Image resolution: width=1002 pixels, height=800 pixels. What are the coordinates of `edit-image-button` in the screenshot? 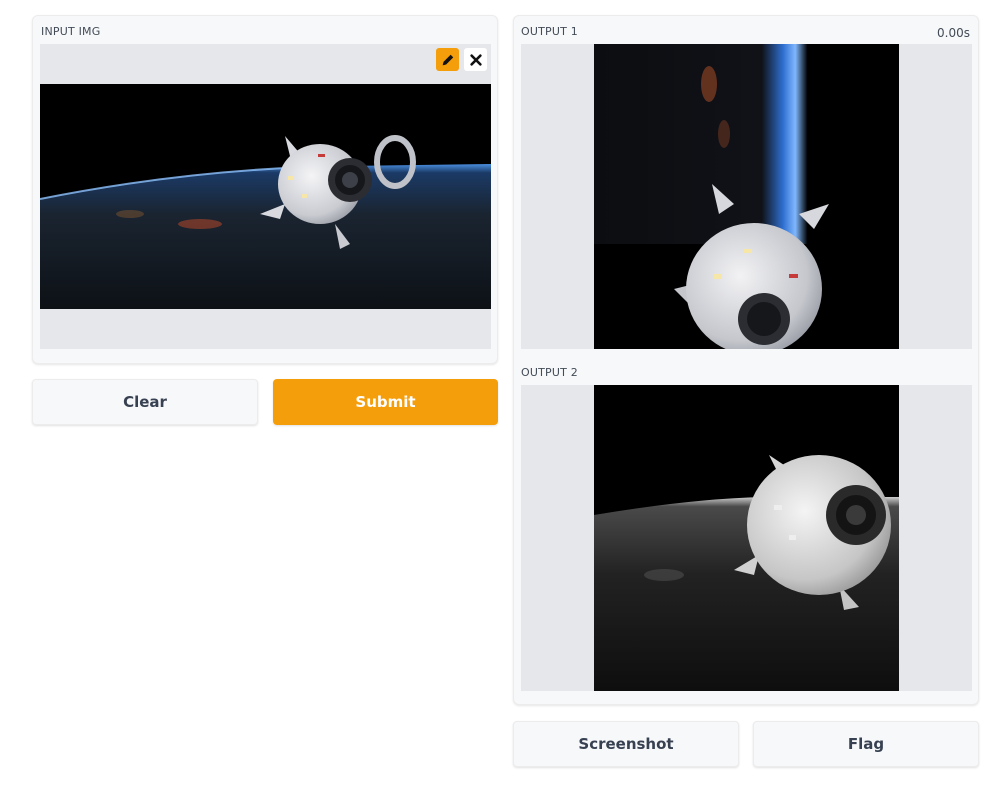 It's located at (447, 59).